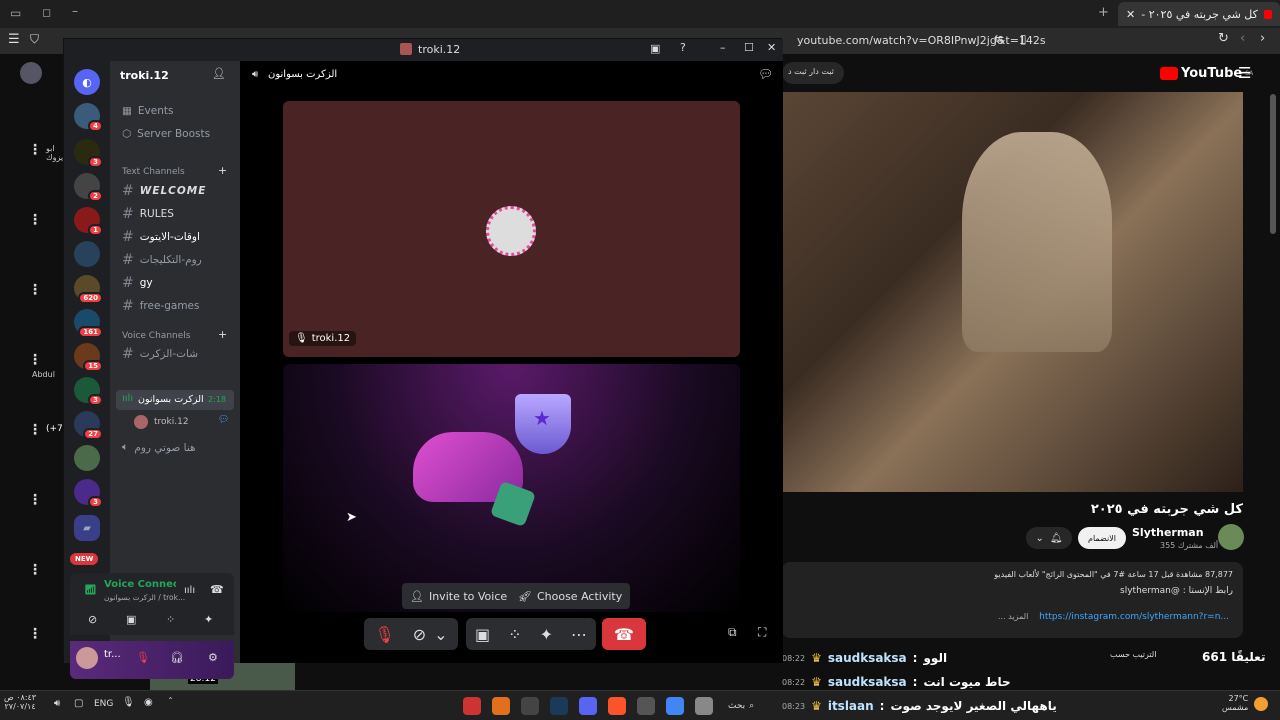  What do you see at coordinates (749, 47) in the screenshot?
I see `maximize-button: ☐` at bounding box center [749, 47].